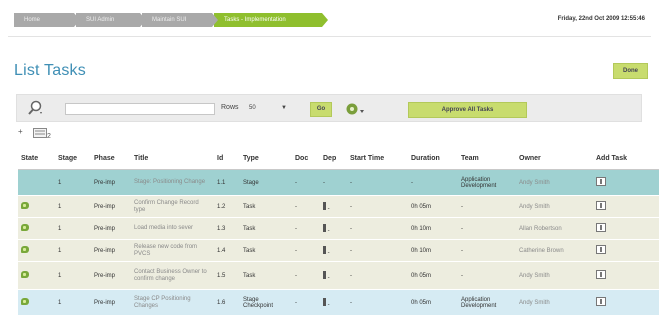 This screenshot has width=659, height=335. Describe the element at coordinates (172, 302) in the screenshot. I see `title-cell: Stage CP Positioning Changes` at that location.